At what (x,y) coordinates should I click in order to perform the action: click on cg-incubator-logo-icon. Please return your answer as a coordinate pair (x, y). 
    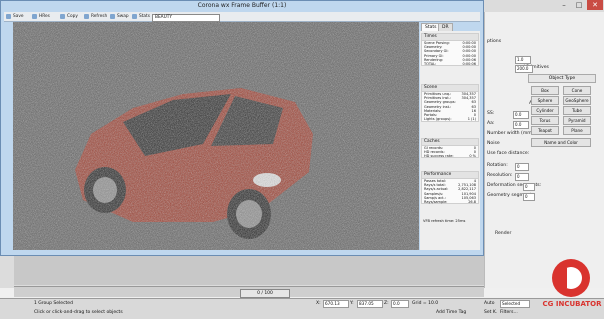
    Looking at the image, I should click on (571, 278).